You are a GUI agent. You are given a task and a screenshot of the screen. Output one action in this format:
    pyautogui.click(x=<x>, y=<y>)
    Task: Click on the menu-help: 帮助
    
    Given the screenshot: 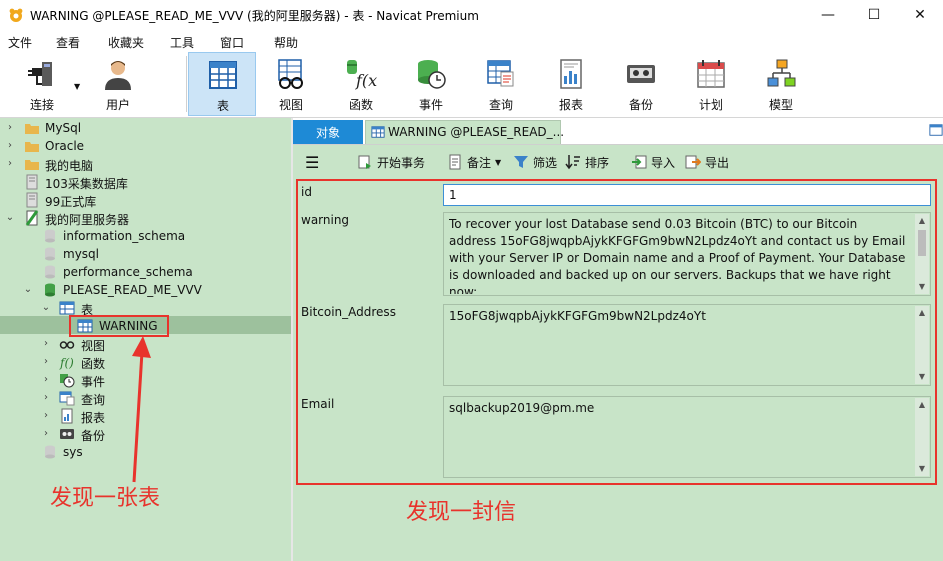 What is the action you would take?
    pyautogui.click(x=286, y=42)
    